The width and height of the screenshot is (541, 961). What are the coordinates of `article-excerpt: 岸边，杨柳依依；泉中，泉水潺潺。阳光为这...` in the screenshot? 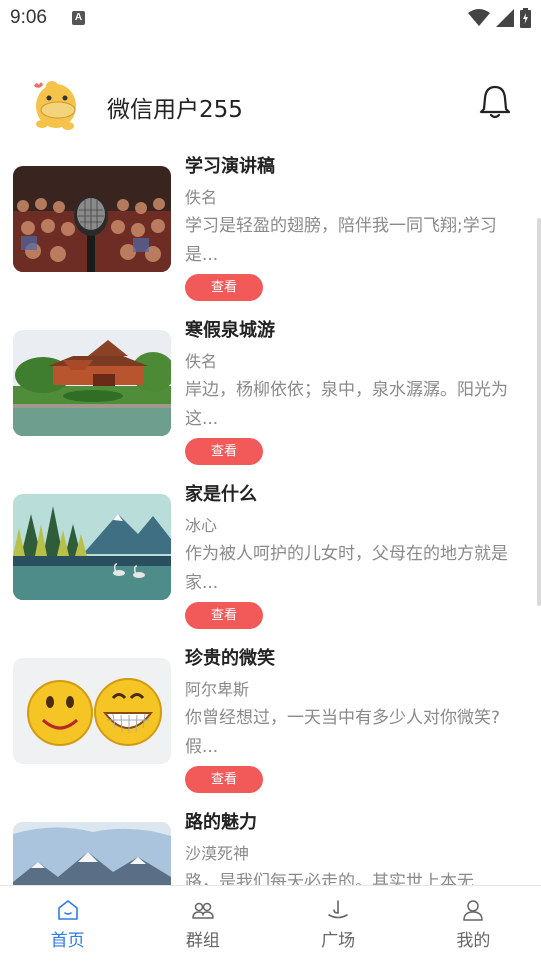 It's located at (346, 404).